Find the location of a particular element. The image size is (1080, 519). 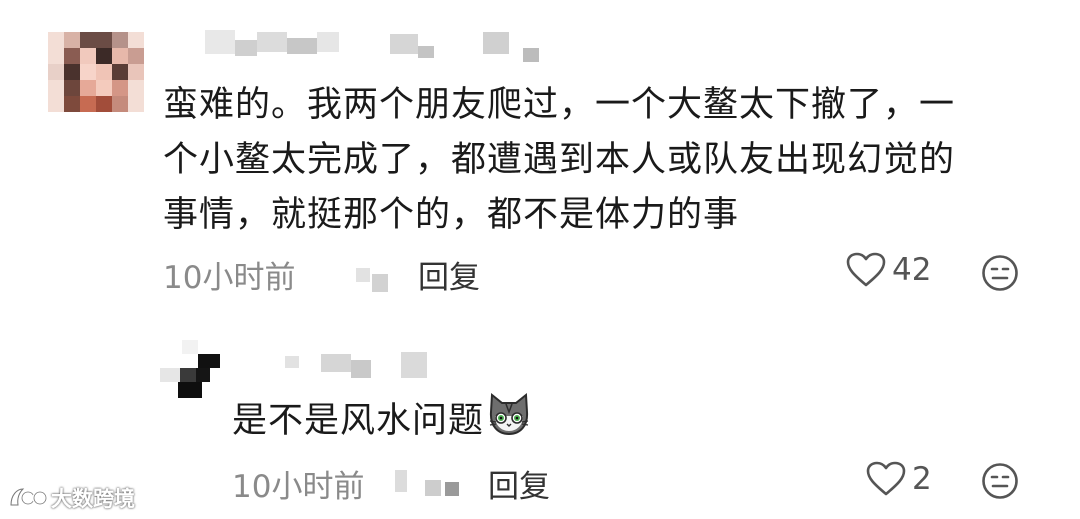

comment-text: 是不是风水问题 is located at coordinates (382, 421).